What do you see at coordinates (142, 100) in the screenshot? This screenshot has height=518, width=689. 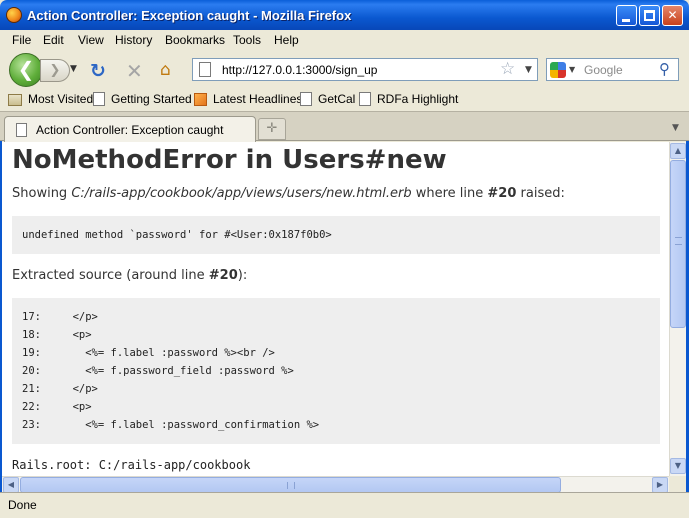 I see `bookmark-getting-started: Getting Started` at bounding box center [142, 100].